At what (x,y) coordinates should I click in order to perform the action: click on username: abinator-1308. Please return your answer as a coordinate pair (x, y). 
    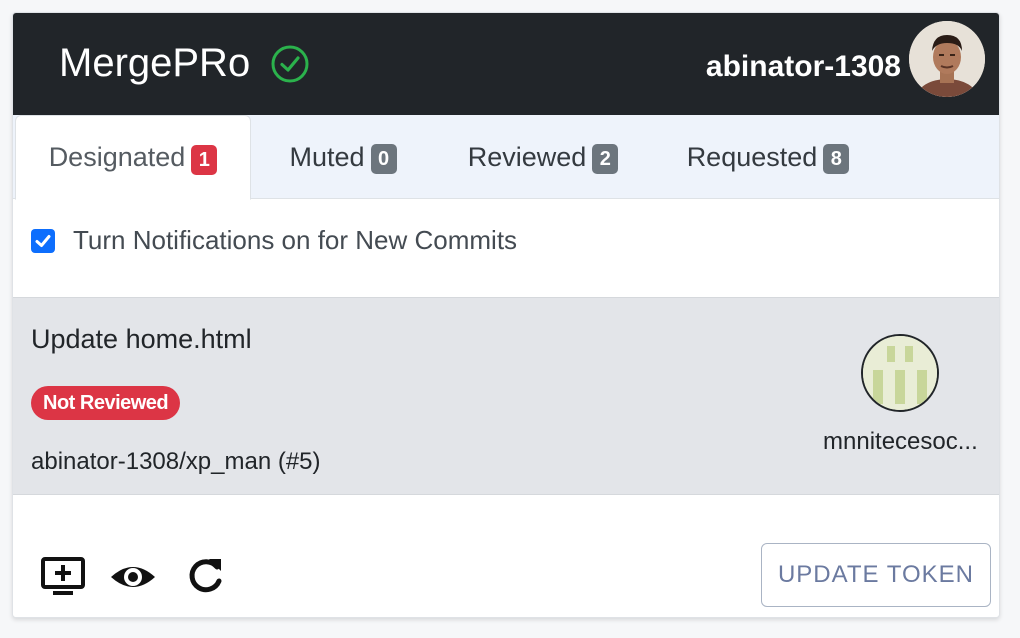
    Looking at the image, I should click on (803, 66).